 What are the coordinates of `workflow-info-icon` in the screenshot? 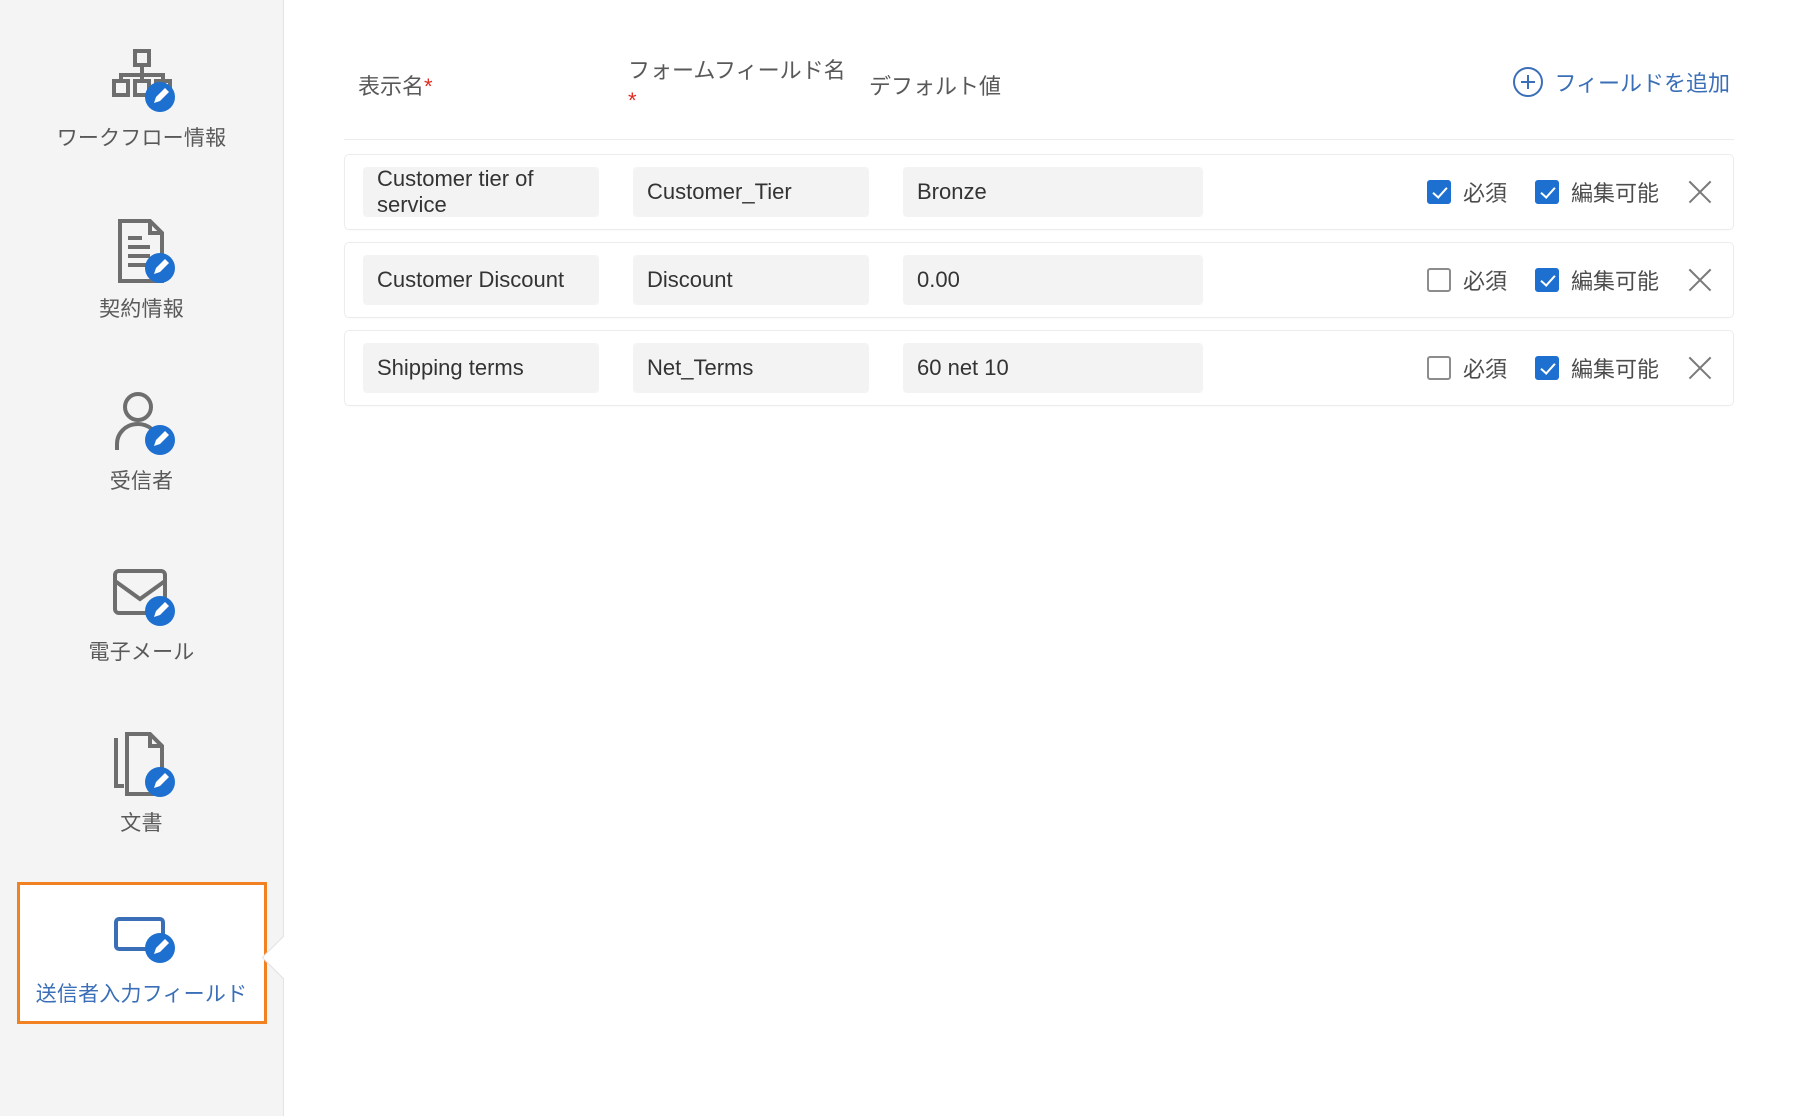 It's located at (142, 80).